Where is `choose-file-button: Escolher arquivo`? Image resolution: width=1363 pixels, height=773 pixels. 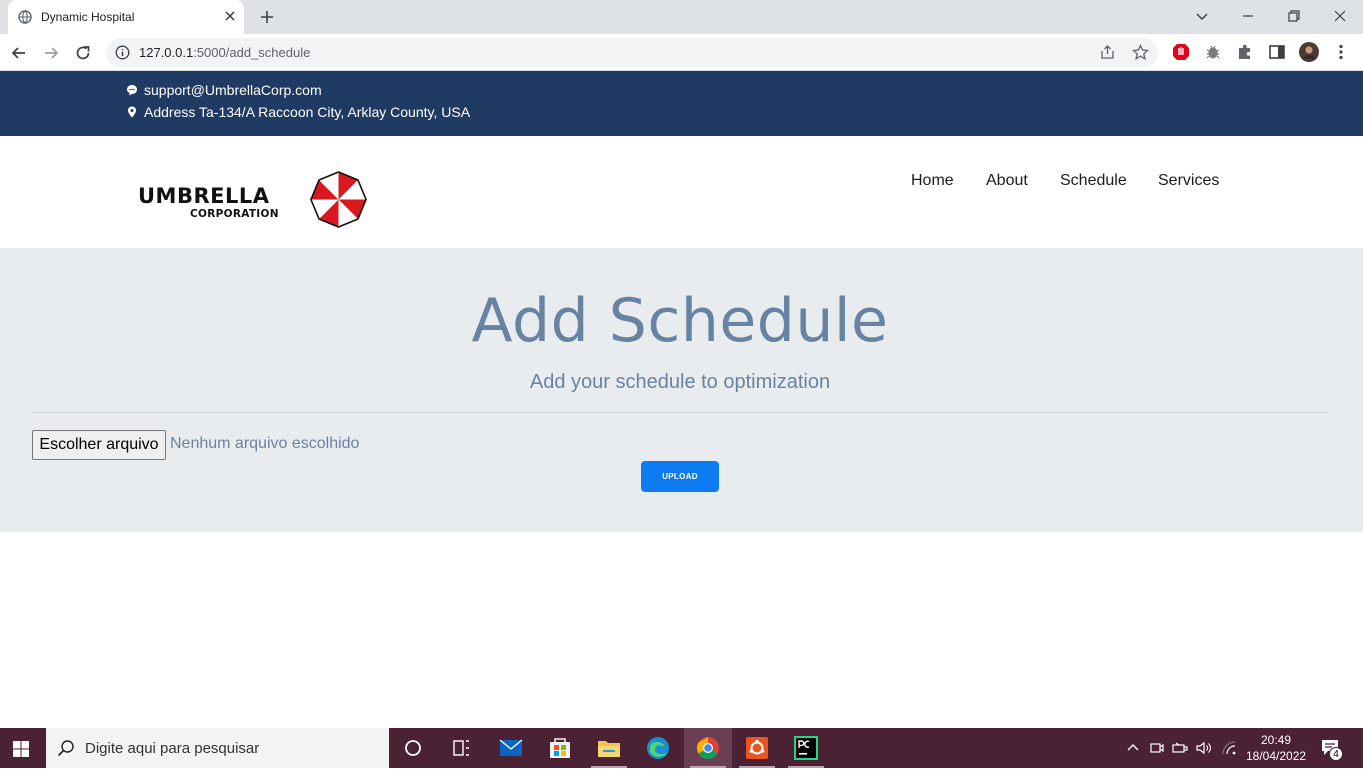 choose-file-button: Escolher arquivo is located at coordinates (99, 445).